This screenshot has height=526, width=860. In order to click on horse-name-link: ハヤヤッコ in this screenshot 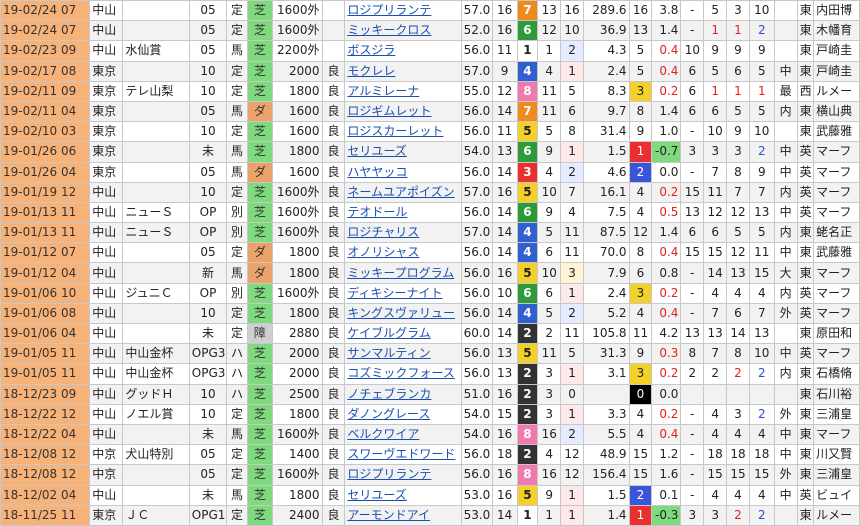, I will do `click(403, 172)`.